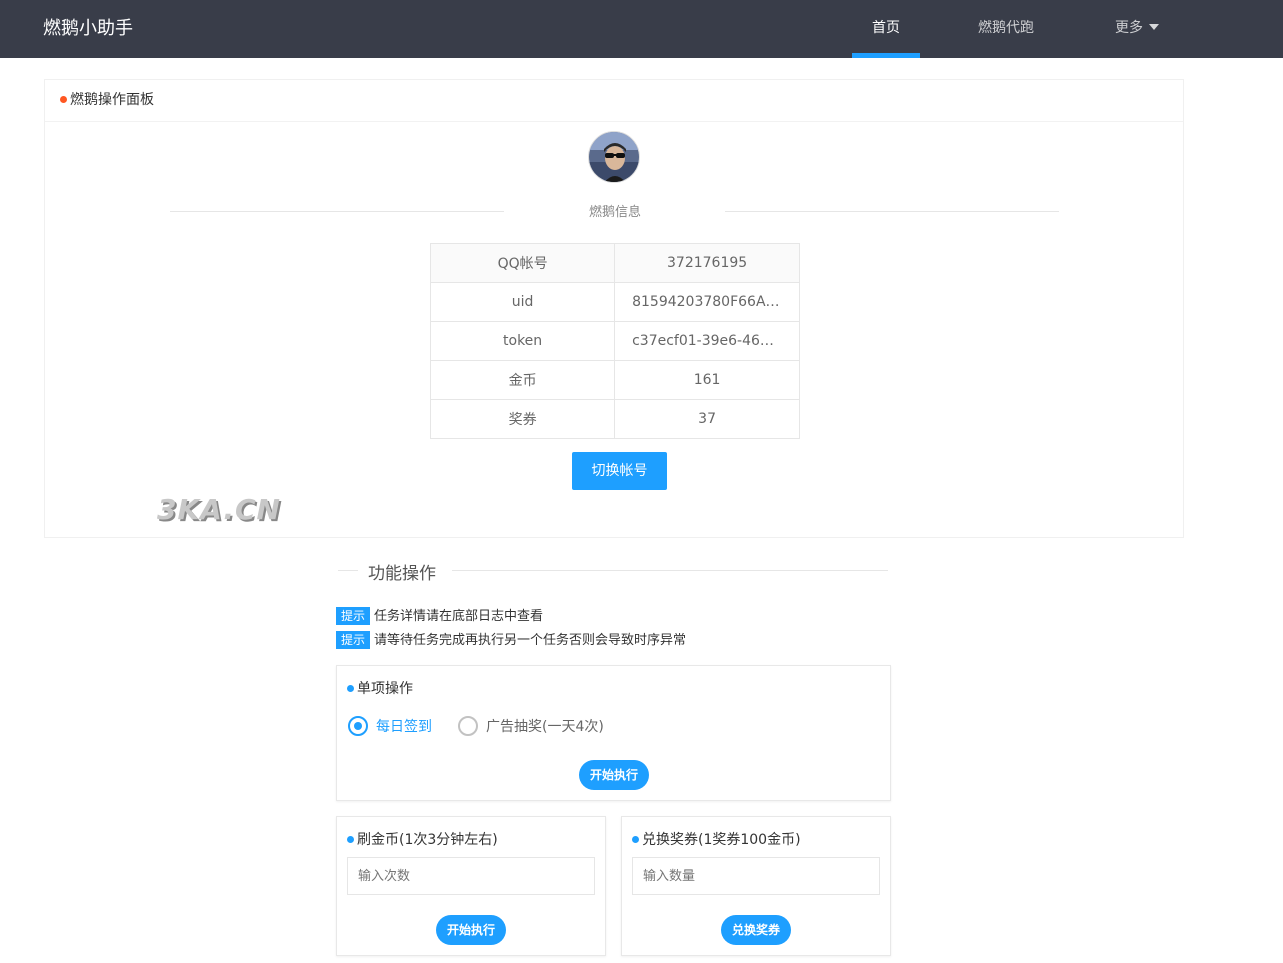 The image size is (1283, 963). What do you see at coordinates (427, 840) in the screenshot?
I see `coins-card-title: 刷金币(1次3分钟左右)` at bounding box center [427, 840].